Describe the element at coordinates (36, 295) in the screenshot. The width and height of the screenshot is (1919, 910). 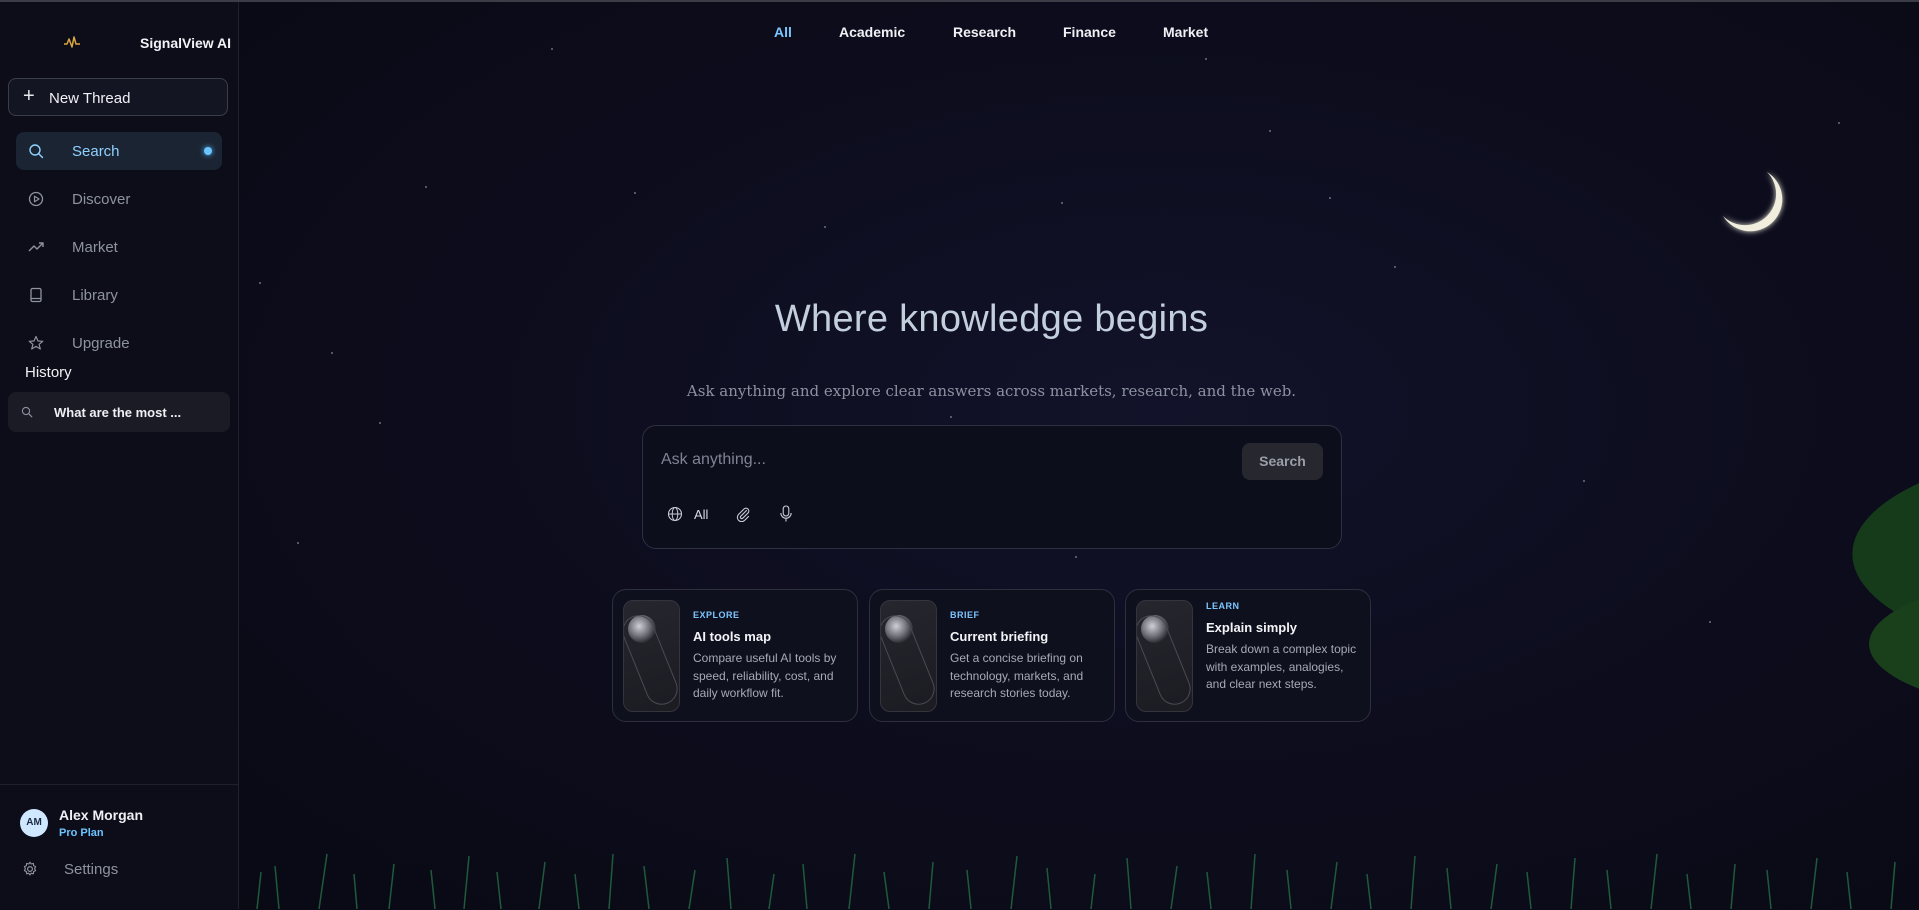
I see `book-icon` at that location.